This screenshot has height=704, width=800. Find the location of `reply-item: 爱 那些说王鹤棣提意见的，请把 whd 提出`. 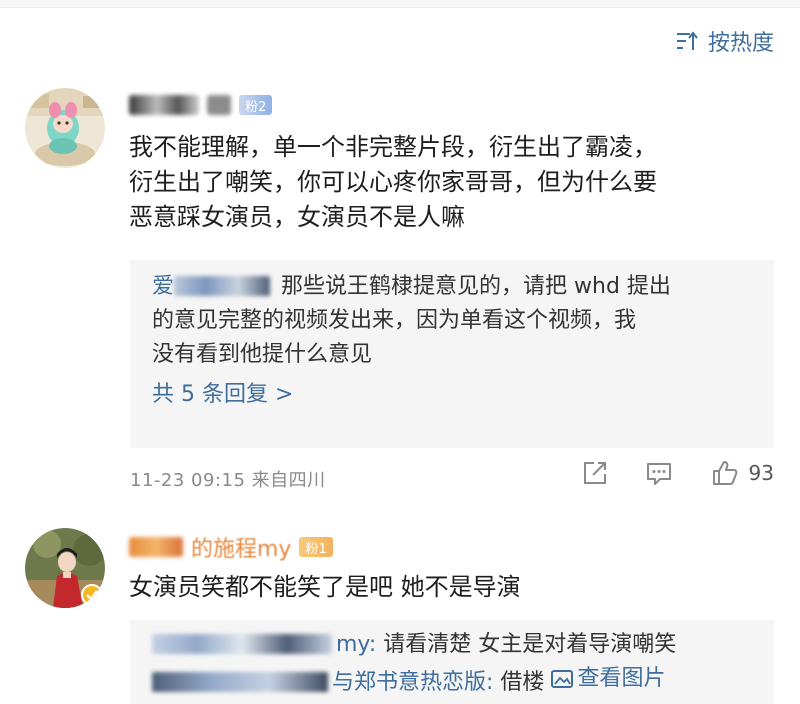

reply-item: 爱 那些说王鹤棣提意见的，请把 whd 提出 is located at coordinates (452, 287).